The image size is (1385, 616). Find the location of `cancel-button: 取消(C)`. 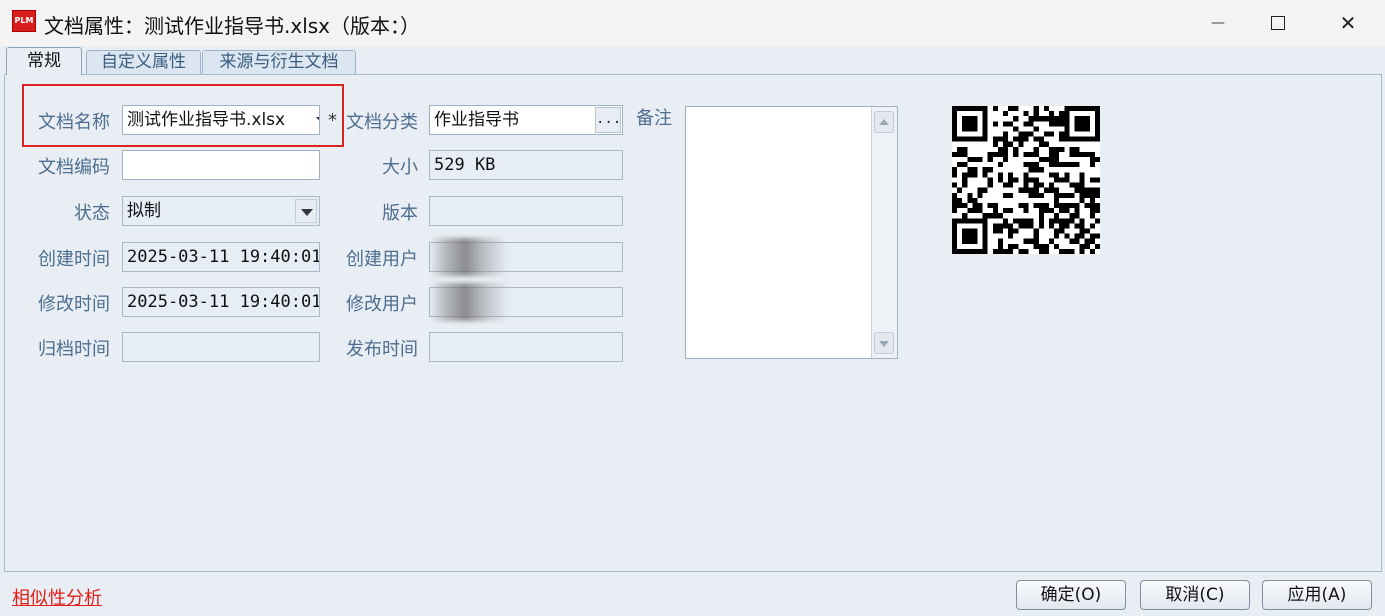

cancel-button: 取消(C) is located at coordinates (1195, 595).